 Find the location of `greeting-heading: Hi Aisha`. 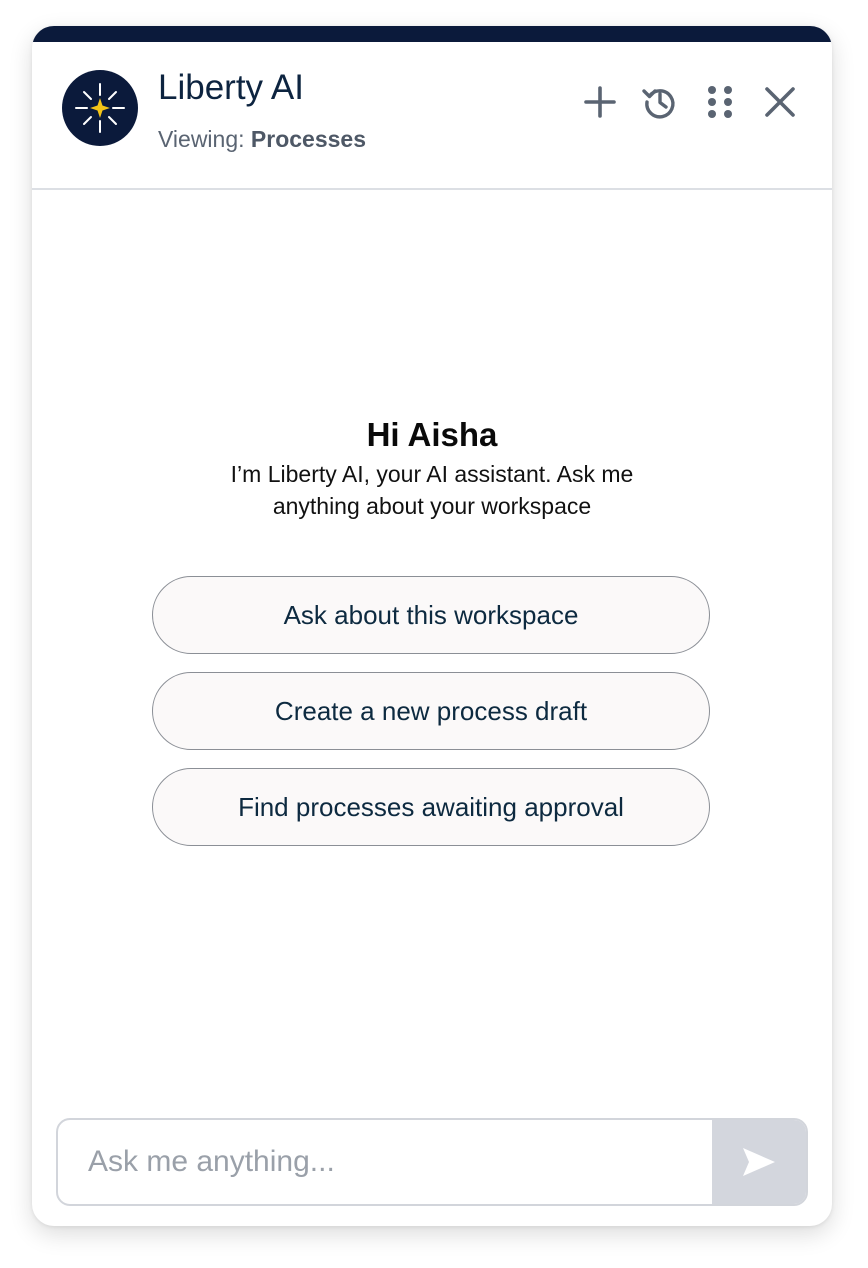

greeting-heading: Hi Aisha is located at coordinates (432, 434).